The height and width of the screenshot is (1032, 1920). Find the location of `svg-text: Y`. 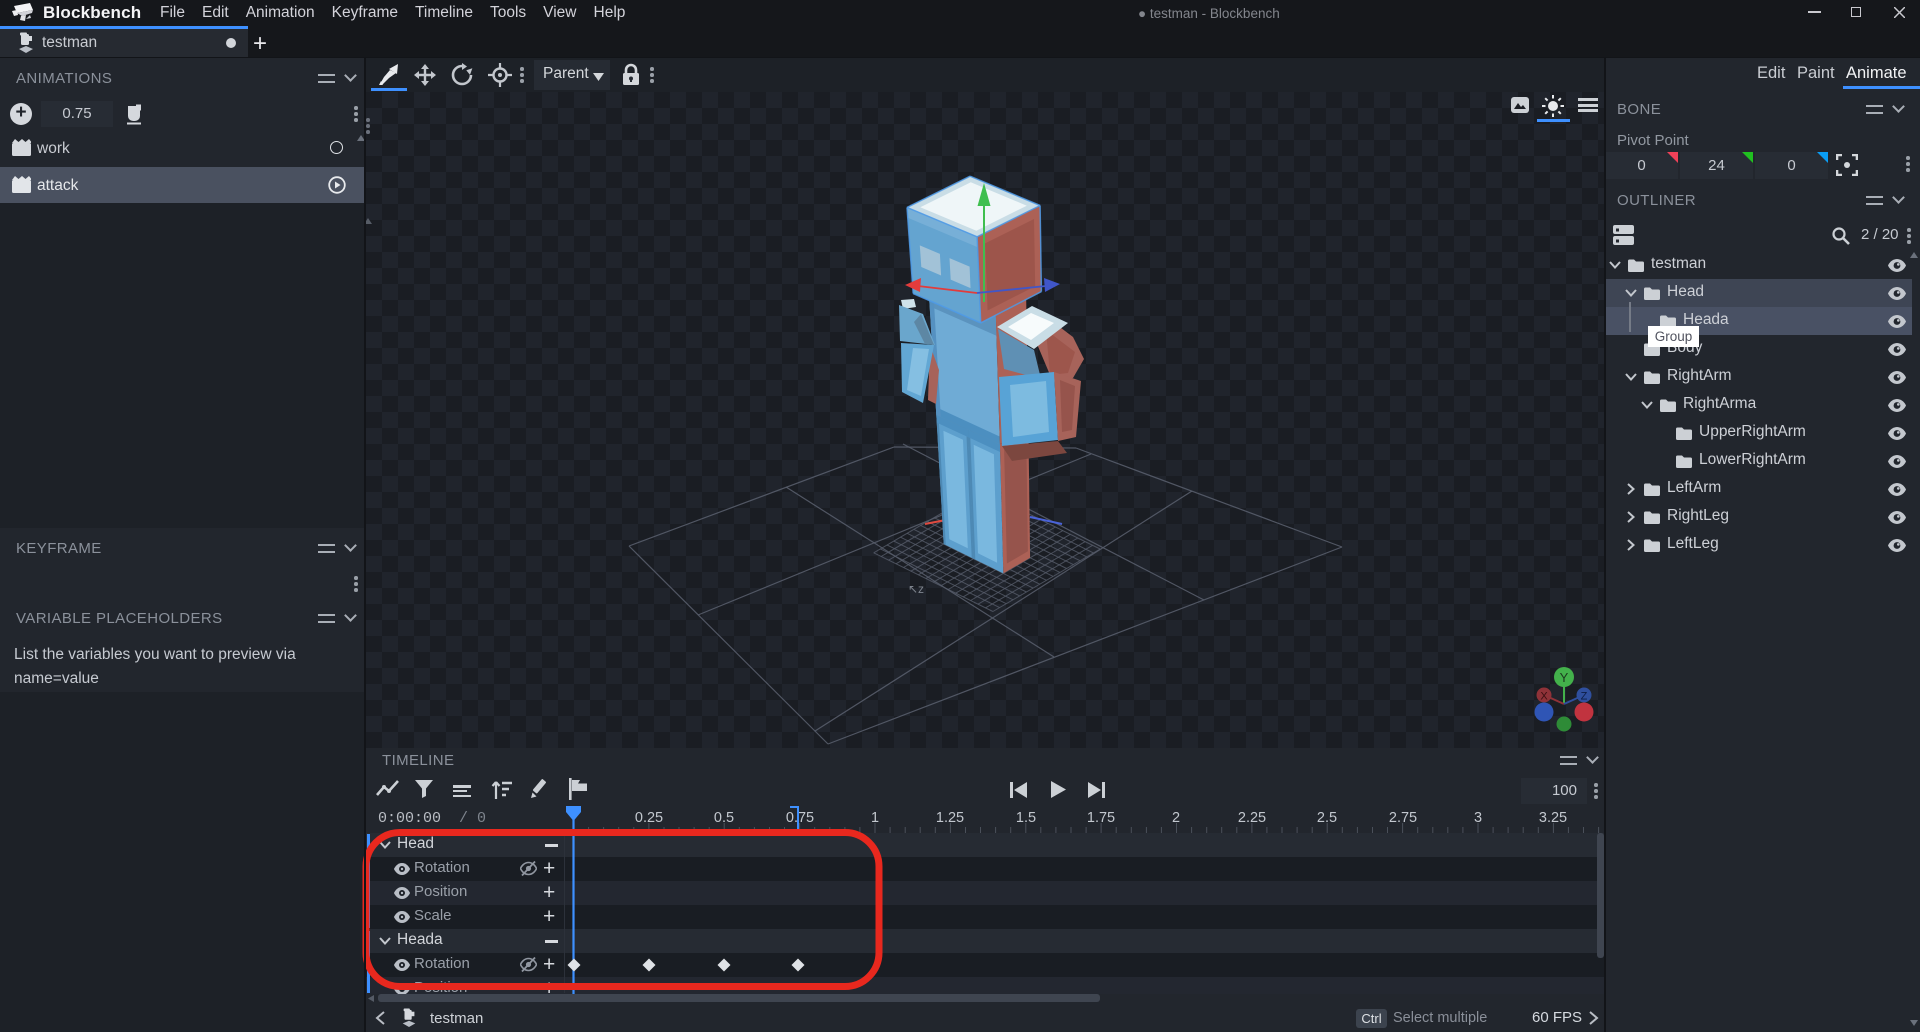

svg-text: Y is located at coordinates (1564, 677).